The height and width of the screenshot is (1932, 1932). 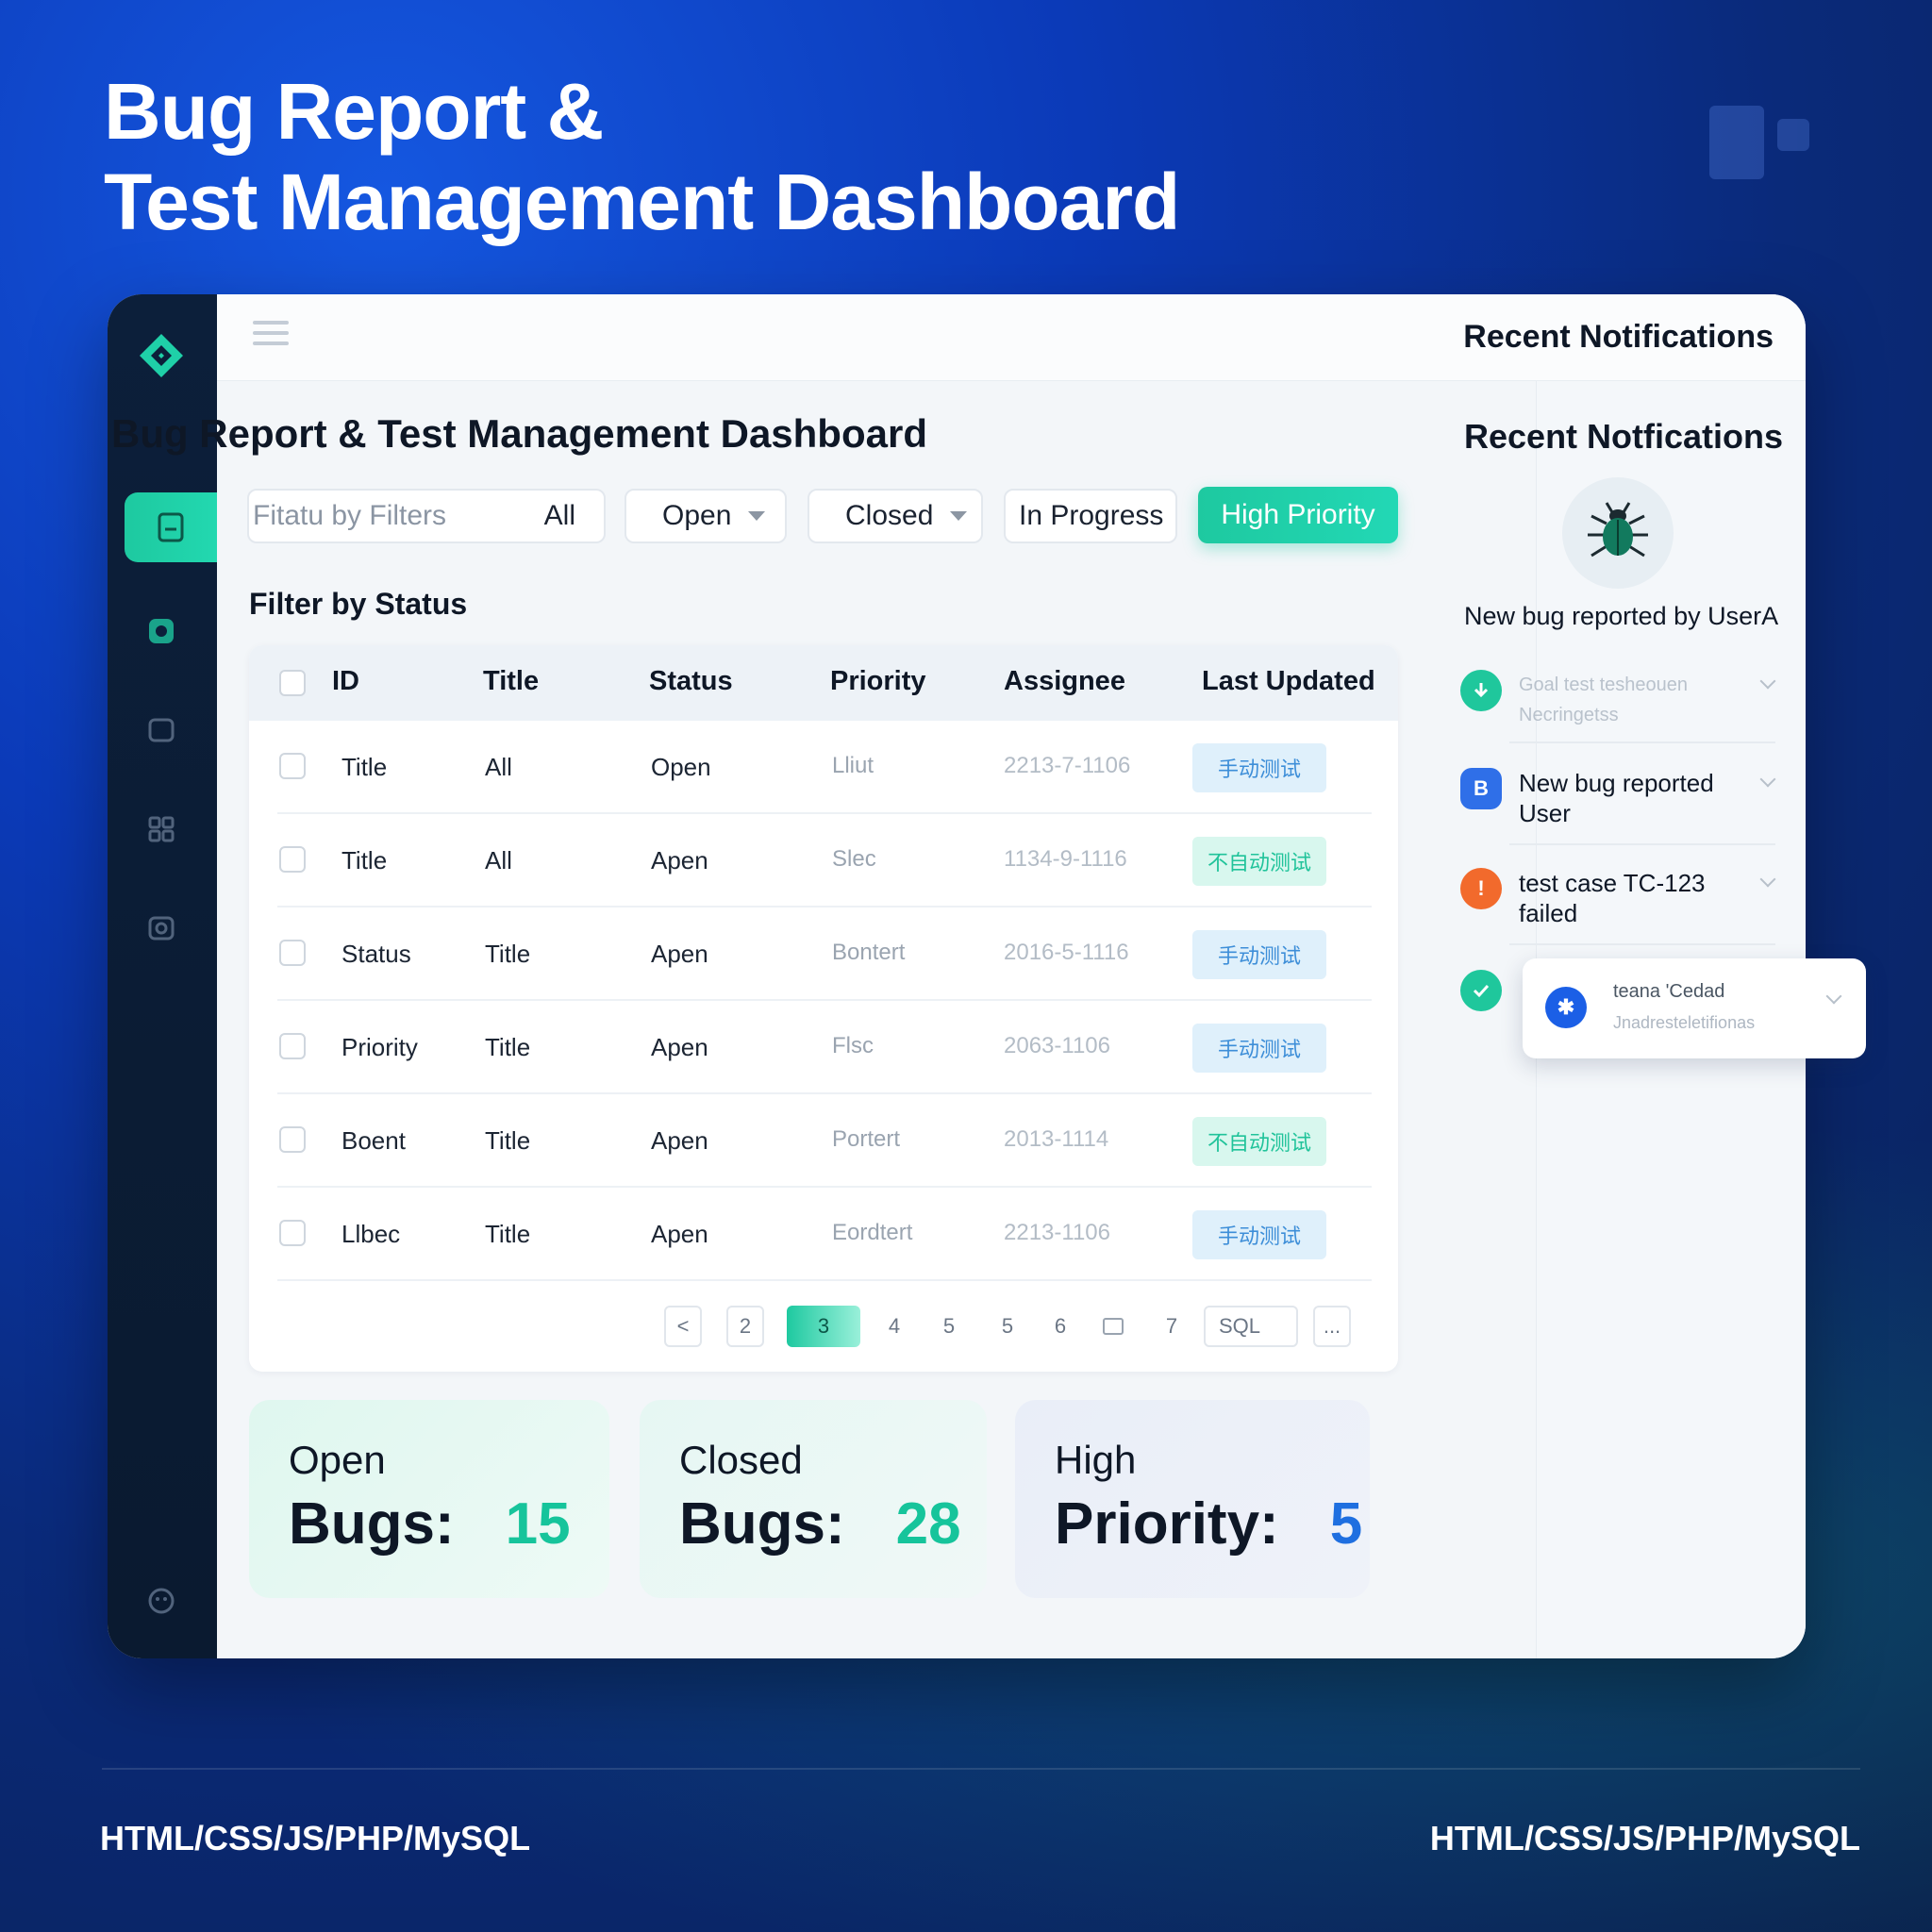 I want to click on topbar-notifications-title: Recent Notifications, so click(x=1618, y=337).